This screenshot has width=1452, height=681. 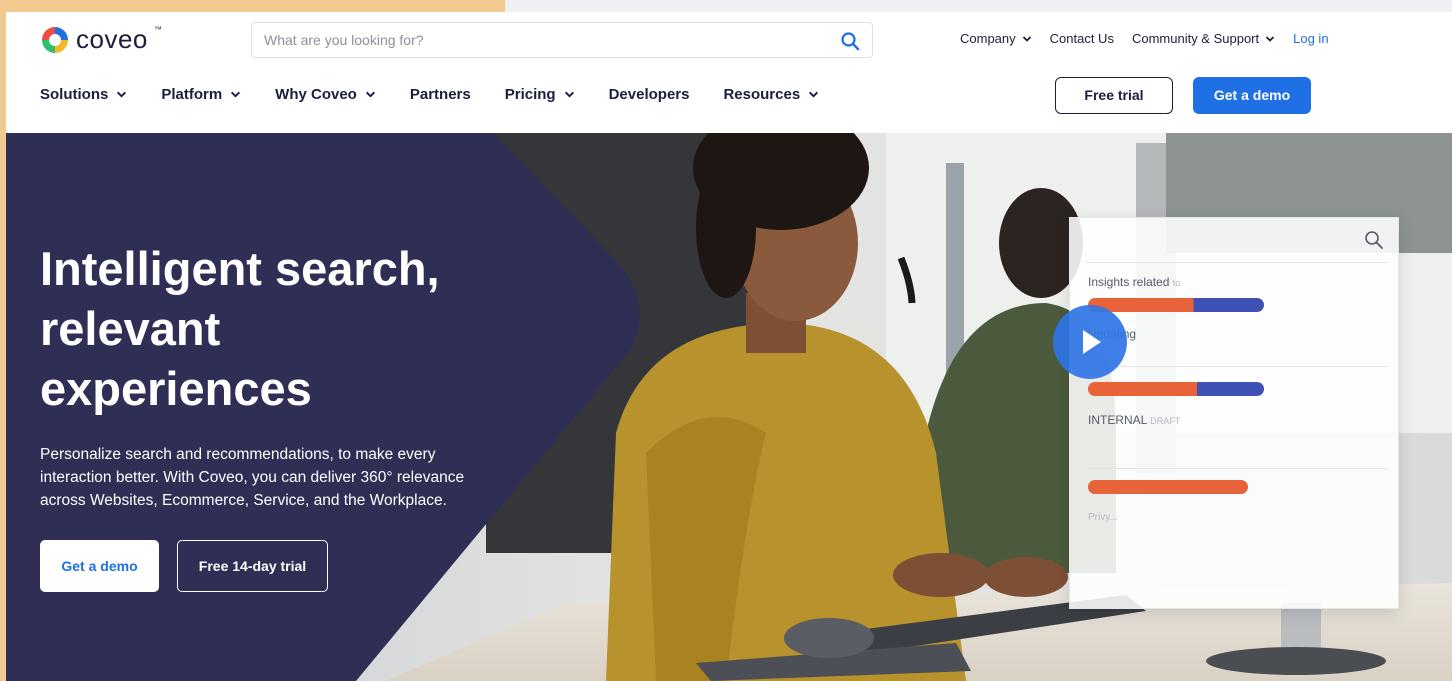 I want to click on card-insights-text: Insights related, so click(x=1129, y=282).